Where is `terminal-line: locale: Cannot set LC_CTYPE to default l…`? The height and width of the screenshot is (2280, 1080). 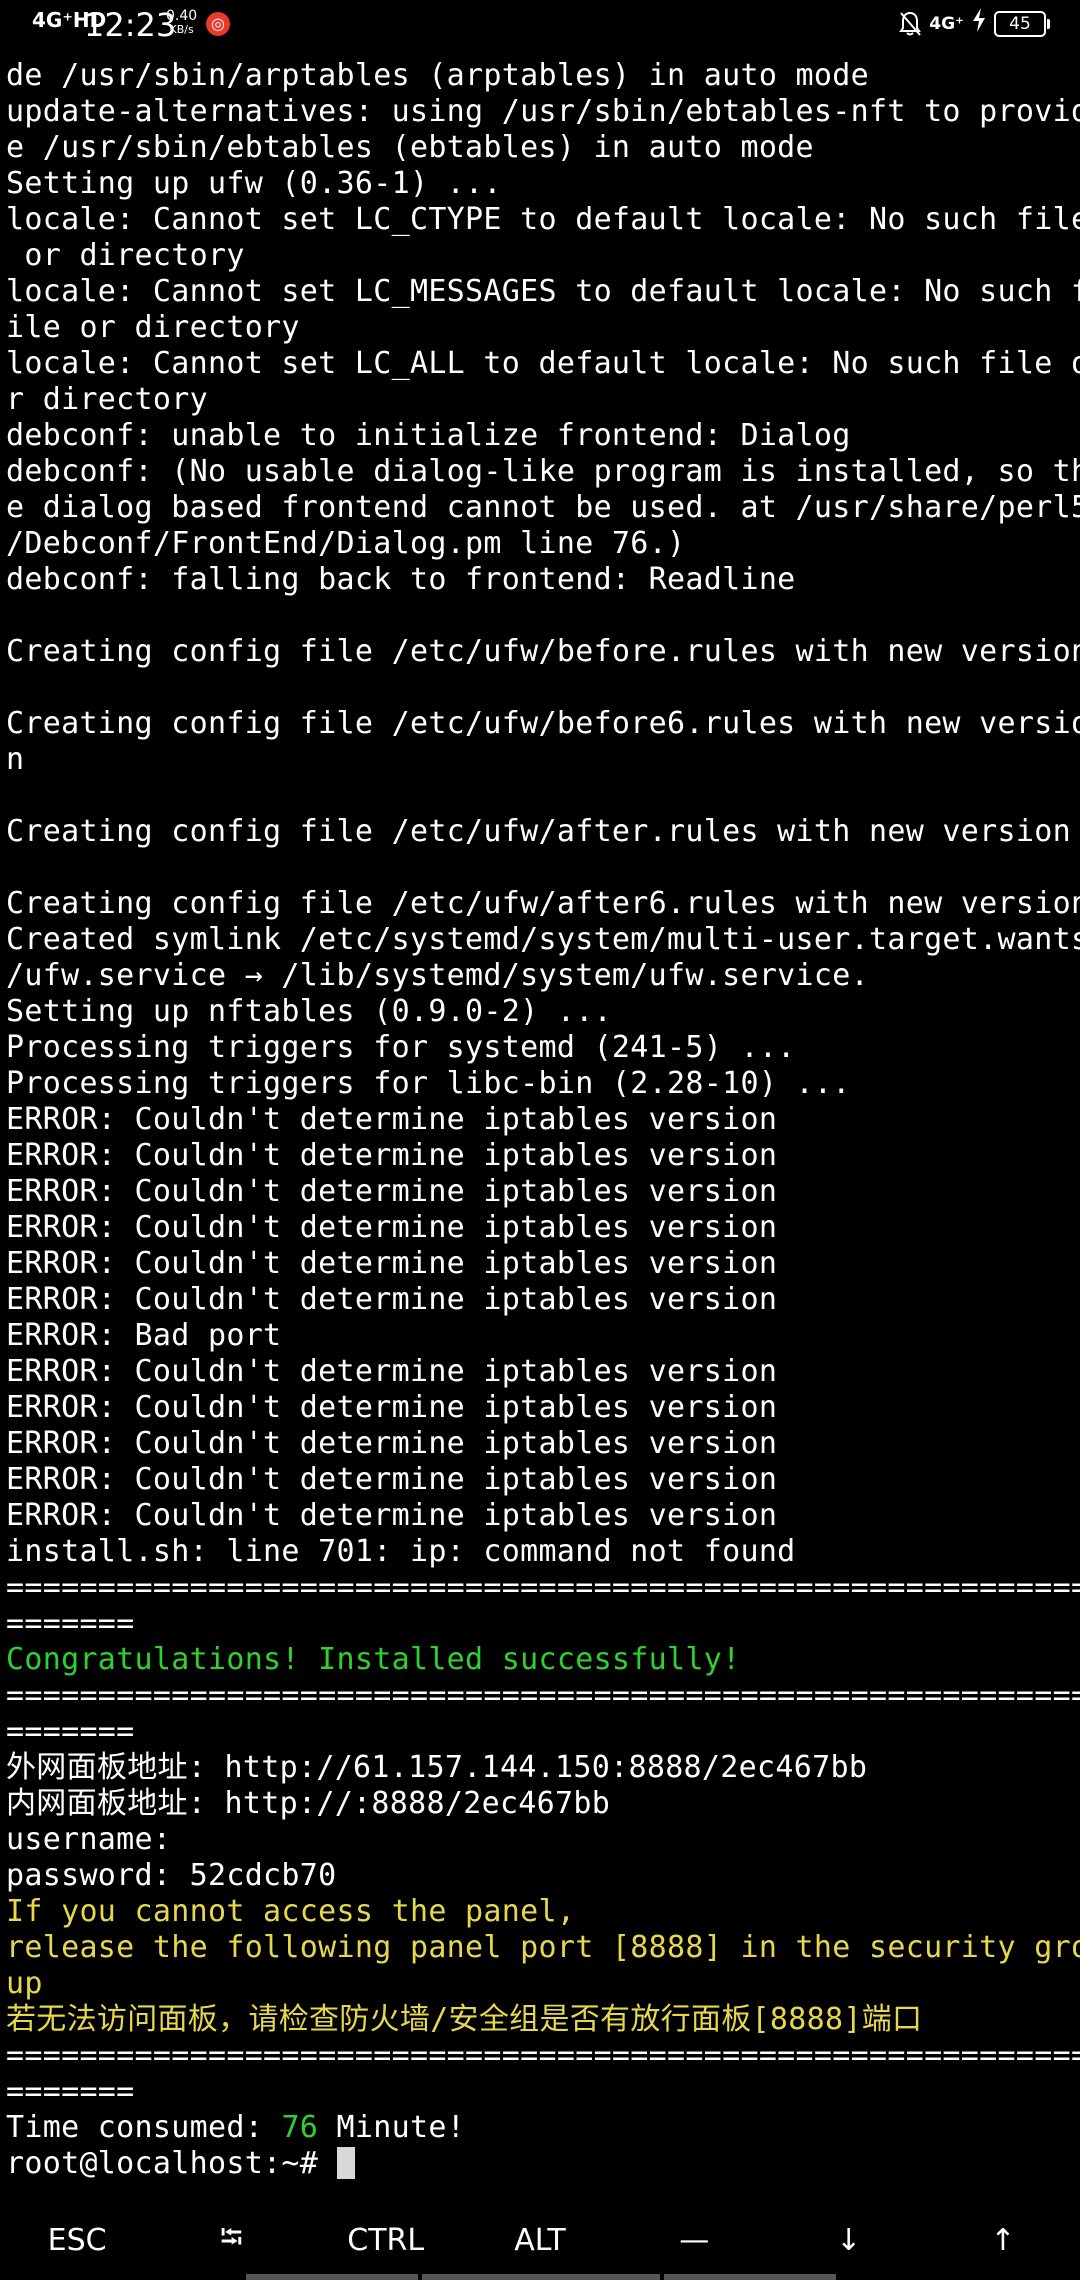 terminal-line: locale: Cannot set LC_CTYPE to default l… is located at coordinates (543, 219).